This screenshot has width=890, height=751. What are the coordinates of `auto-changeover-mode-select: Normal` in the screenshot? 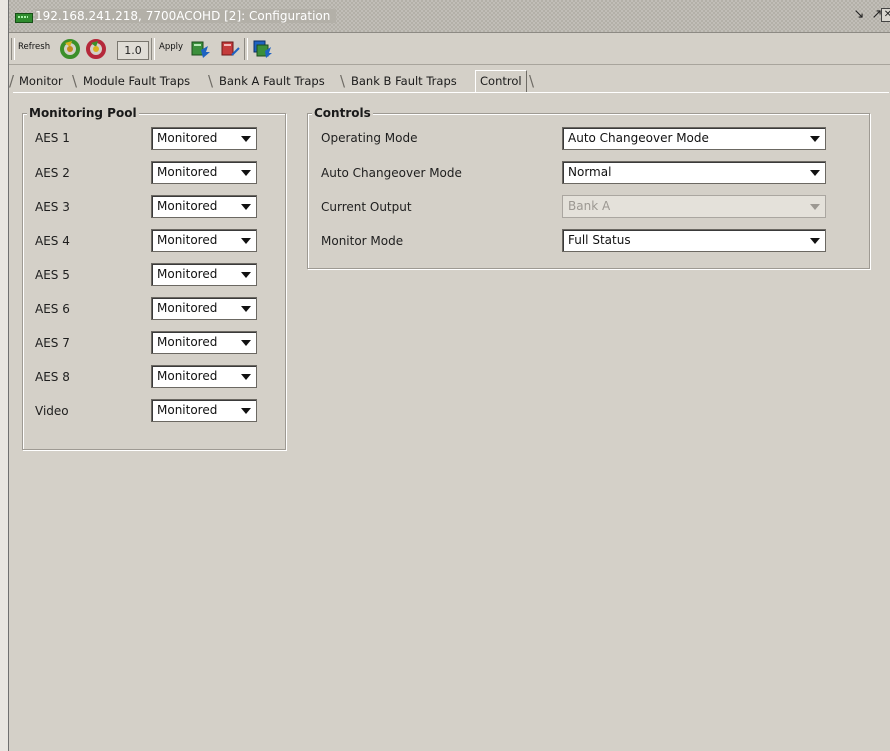 It's located at (694, 172).